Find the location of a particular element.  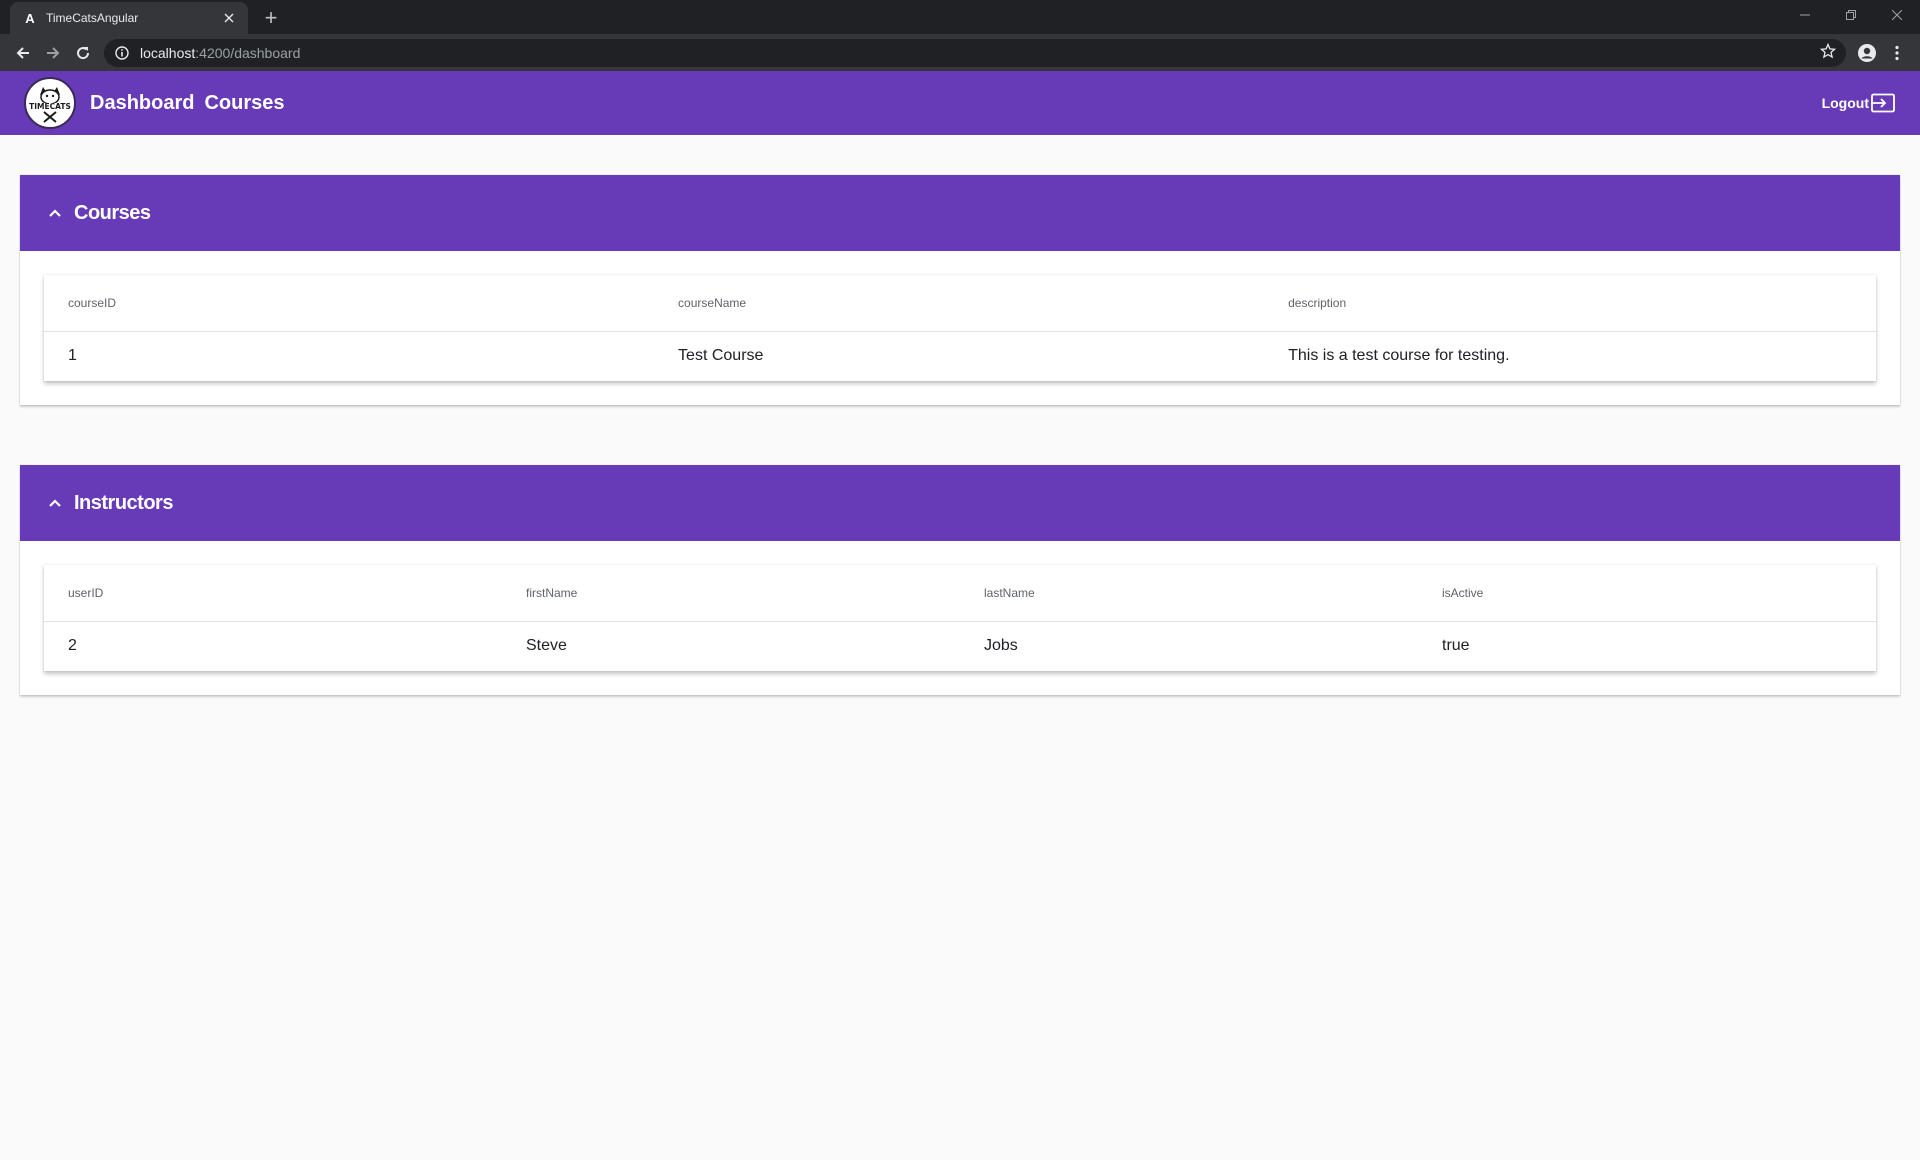

instructors-header-row: userID firstName lastName isActive is located at coordinates (960, 593).